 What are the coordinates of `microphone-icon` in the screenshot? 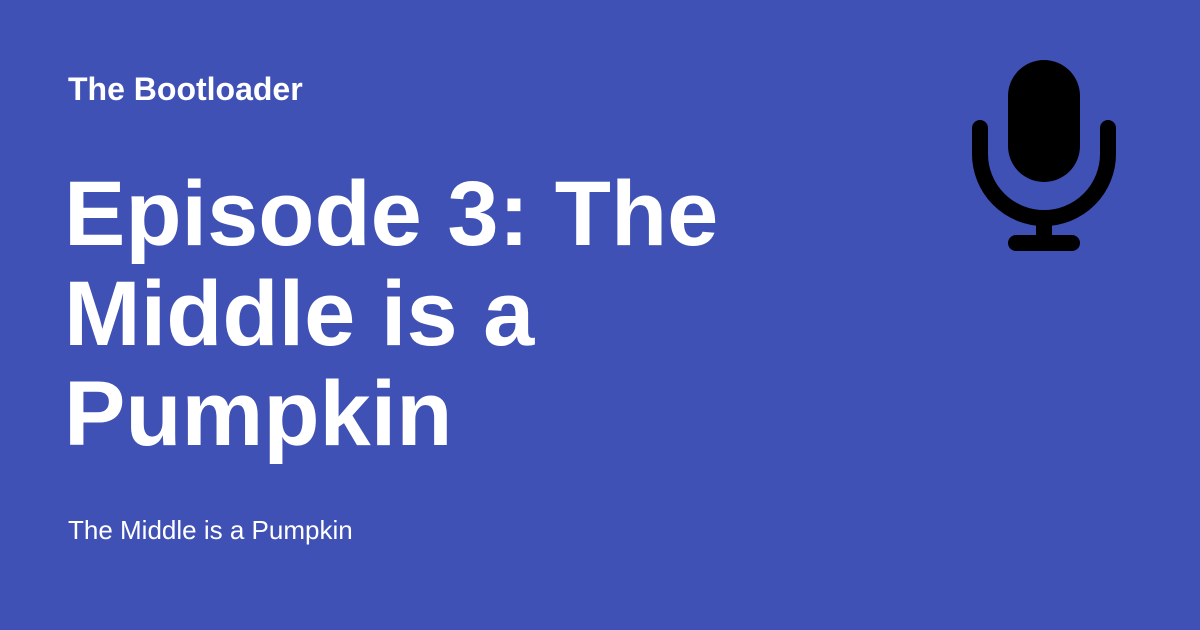 It's located at (1044, 155).